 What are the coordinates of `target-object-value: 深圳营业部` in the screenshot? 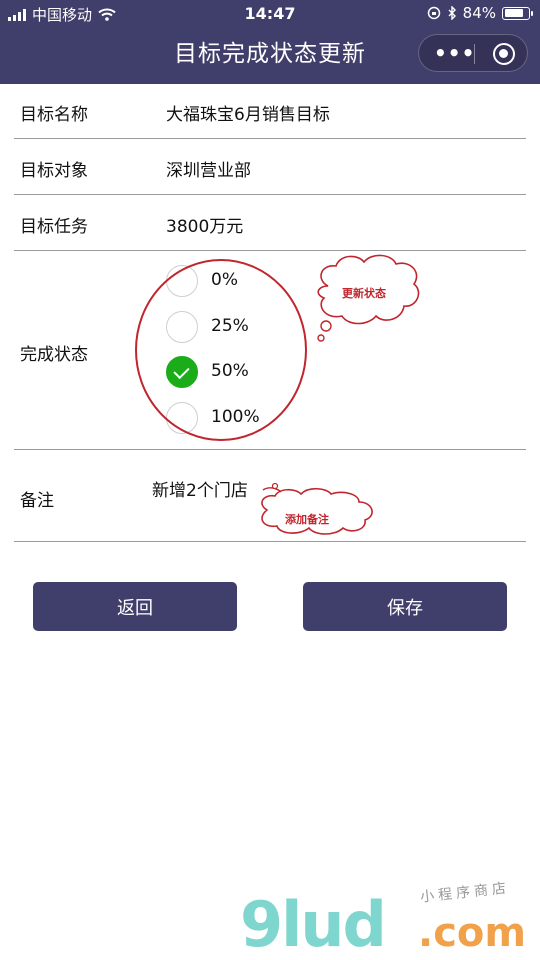 It's located at (208, 171).